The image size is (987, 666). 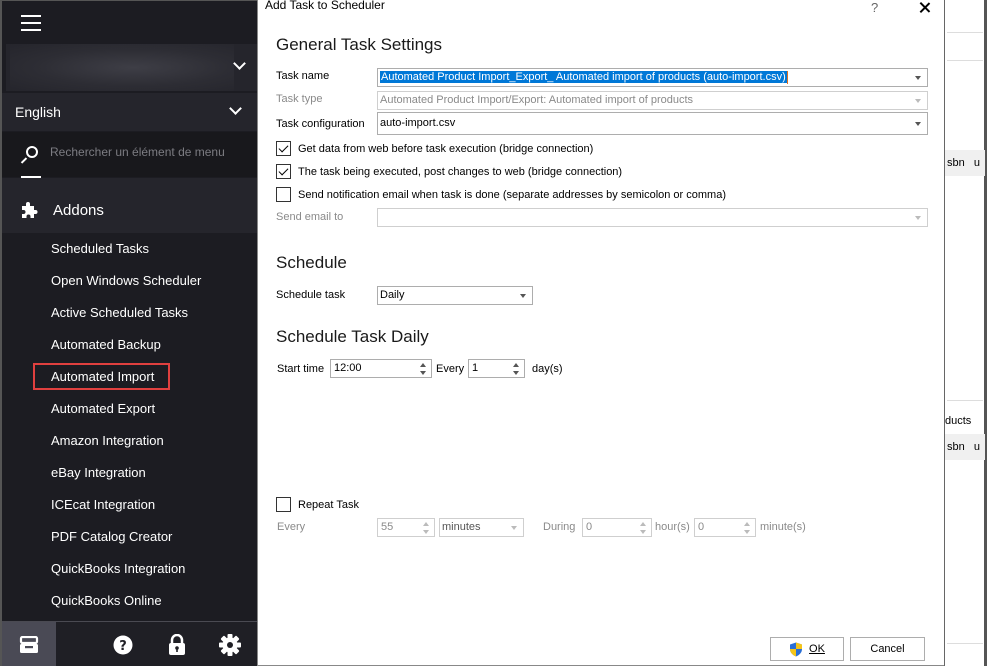 I want to click on during-label: During, so click(x=559, y=527).